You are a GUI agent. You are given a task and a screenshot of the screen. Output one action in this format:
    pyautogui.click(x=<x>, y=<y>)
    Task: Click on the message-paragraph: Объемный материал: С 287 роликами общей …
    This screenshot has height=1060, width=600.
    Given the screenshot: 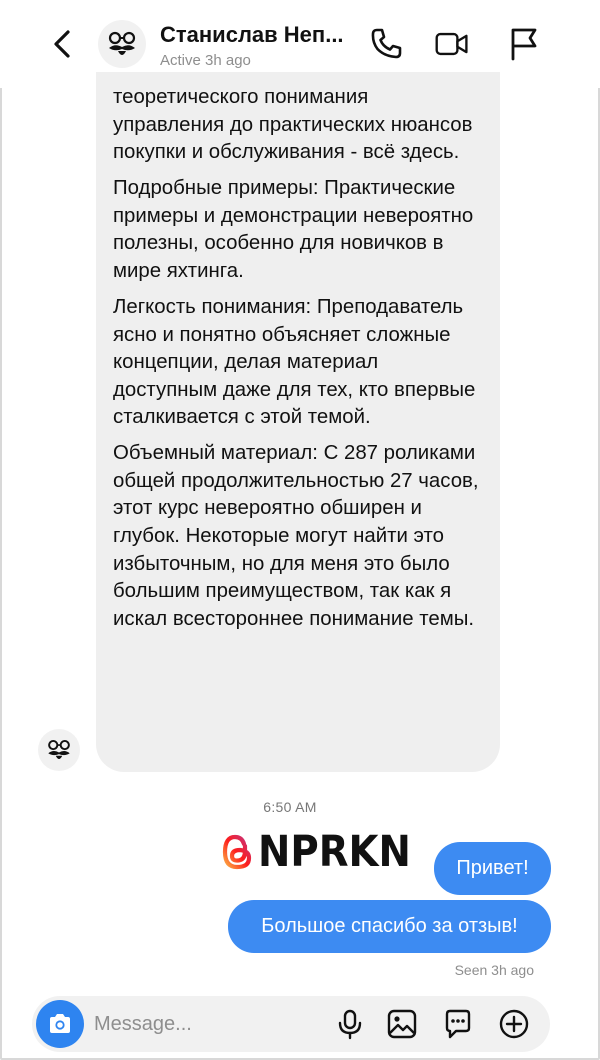 What is the action you would take?
    pyautogui.click(x=296, y=536)
    